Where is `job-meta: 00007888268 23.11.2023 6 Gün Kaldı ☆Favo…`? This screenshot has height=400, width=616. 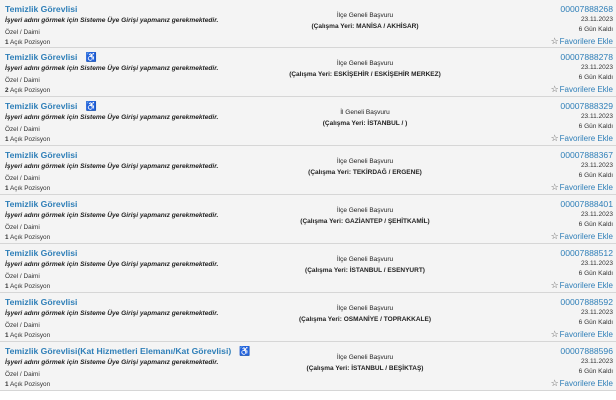 job-meta: 00007888268 23.11.2023 6 Gün Kaldı ☆Favo… is located at coordinates (558, 25).